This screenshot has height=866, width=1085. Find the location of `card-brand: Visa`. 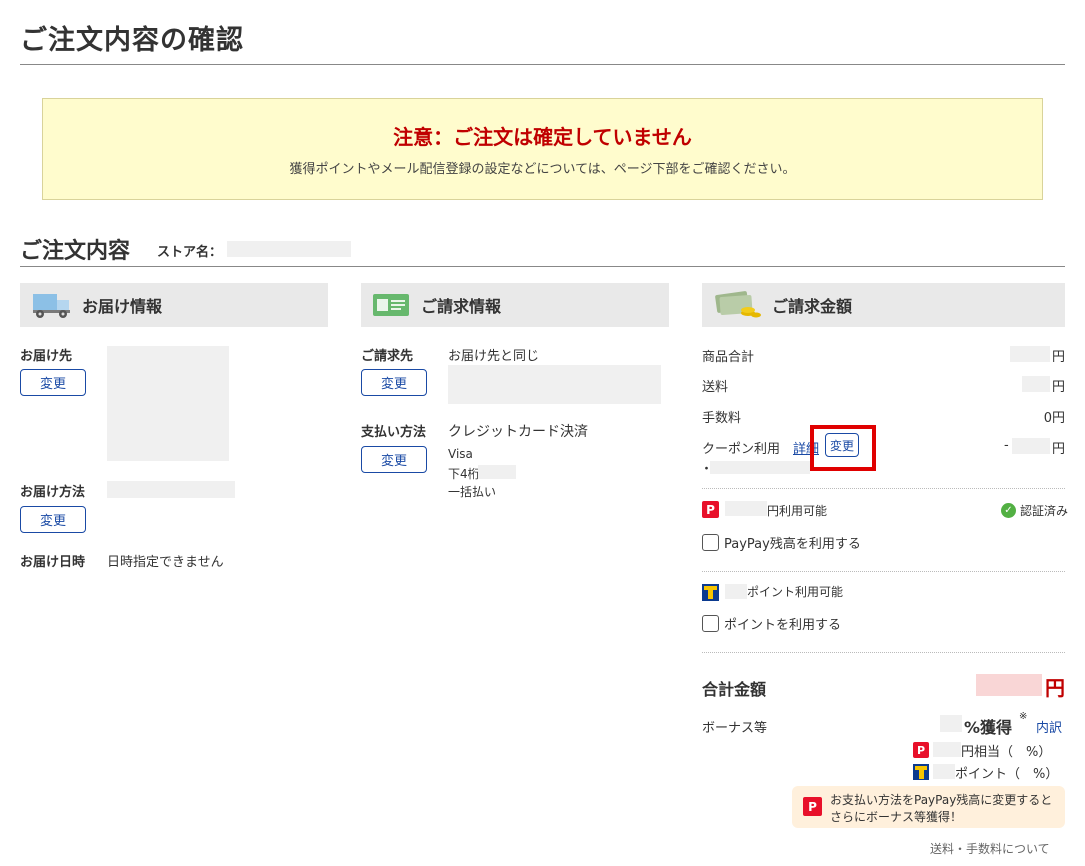

card-brand: Visa is located at coordinates (460, 454).